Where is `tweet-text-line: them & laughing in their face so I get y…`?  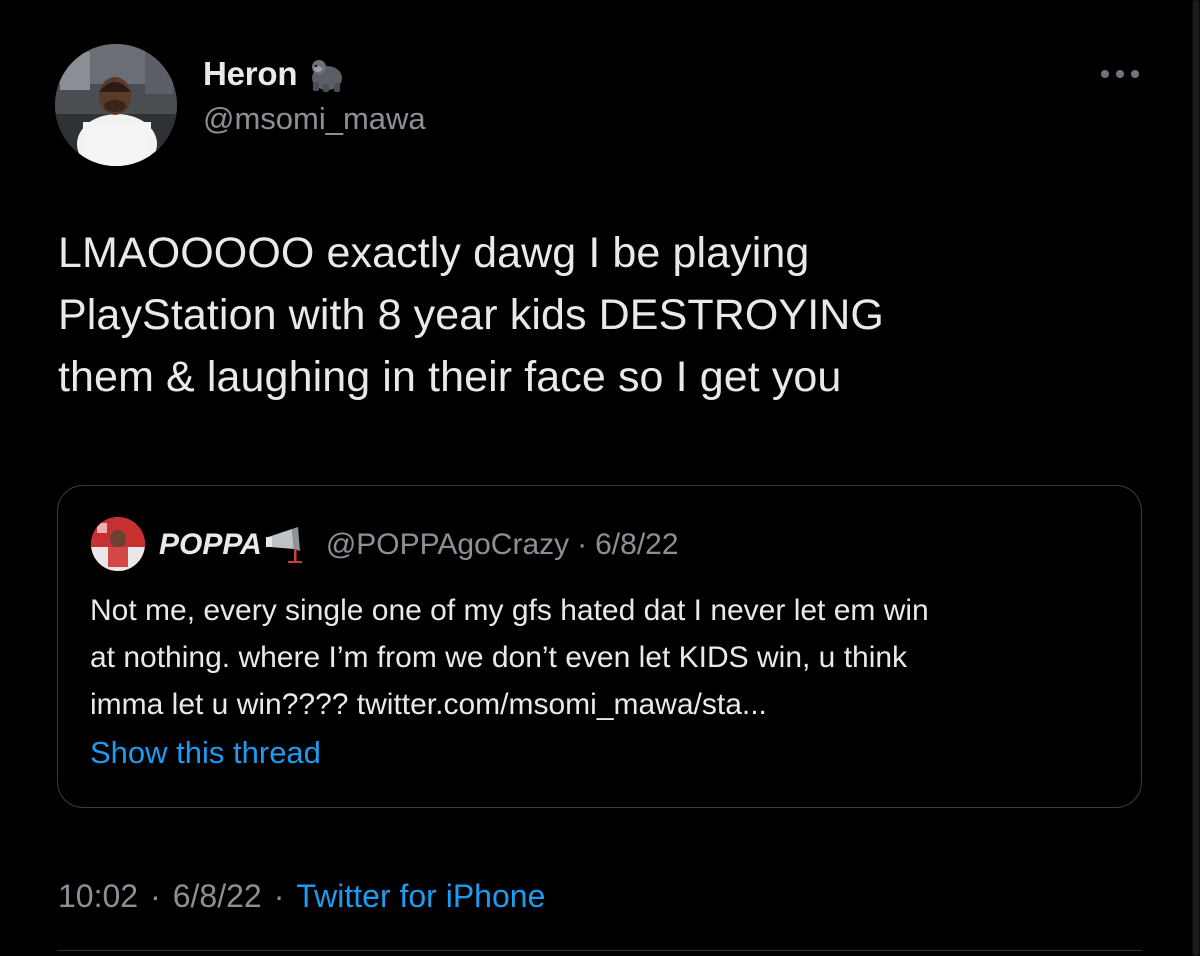 tweet-text-line: them & laughing in their face so I get y… is located at coordinates (450, 377).